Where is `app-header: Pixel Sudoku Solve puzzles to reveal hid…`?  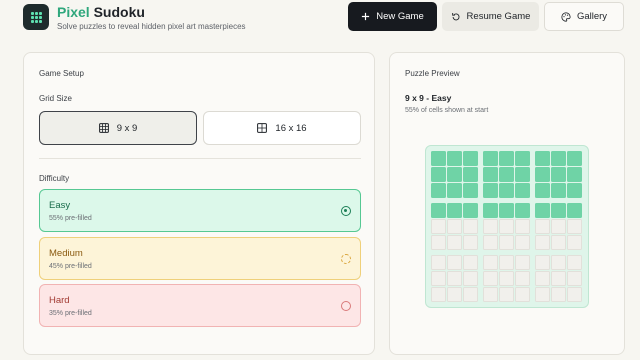 app-header: Pixel Sudoku Solve puzzles to reveal hid… is located at coordinates (320, 20).